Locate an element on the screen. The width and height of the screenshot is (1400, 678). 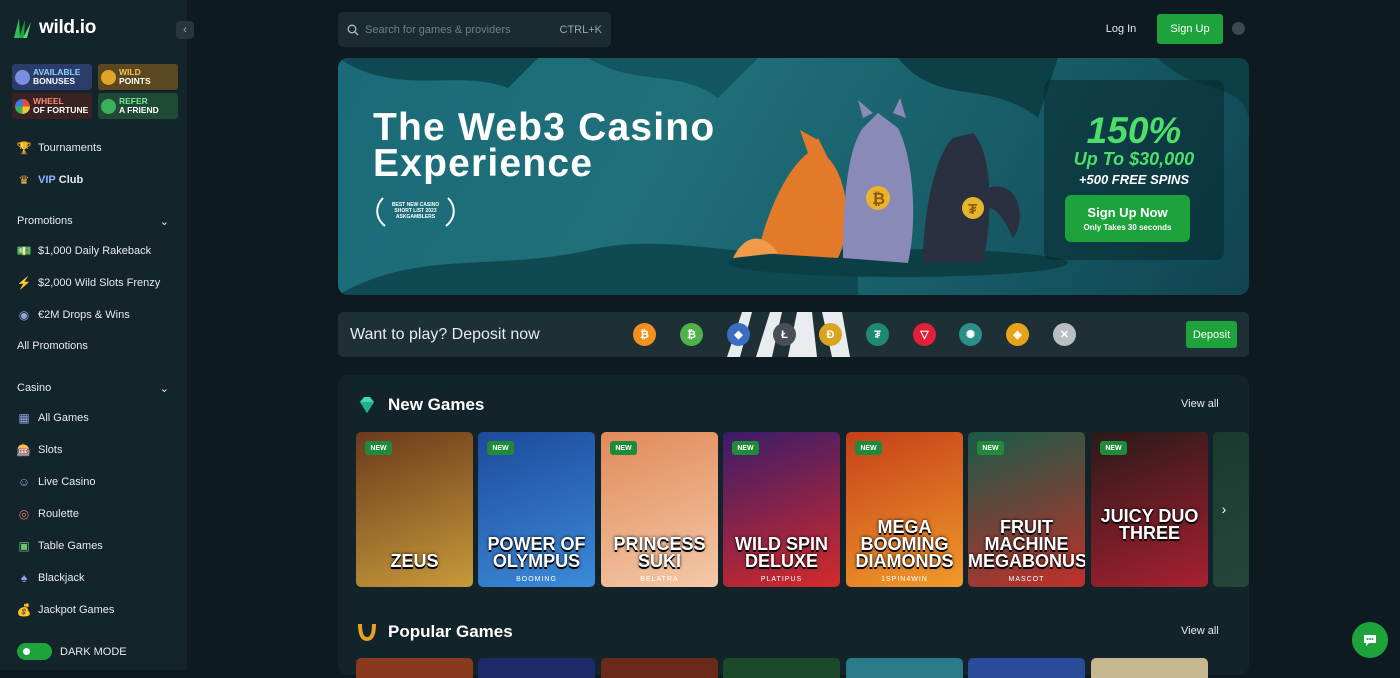
game-card: NEW PRINCESS SUKI BELATRA is located at coordinates (659, 509).